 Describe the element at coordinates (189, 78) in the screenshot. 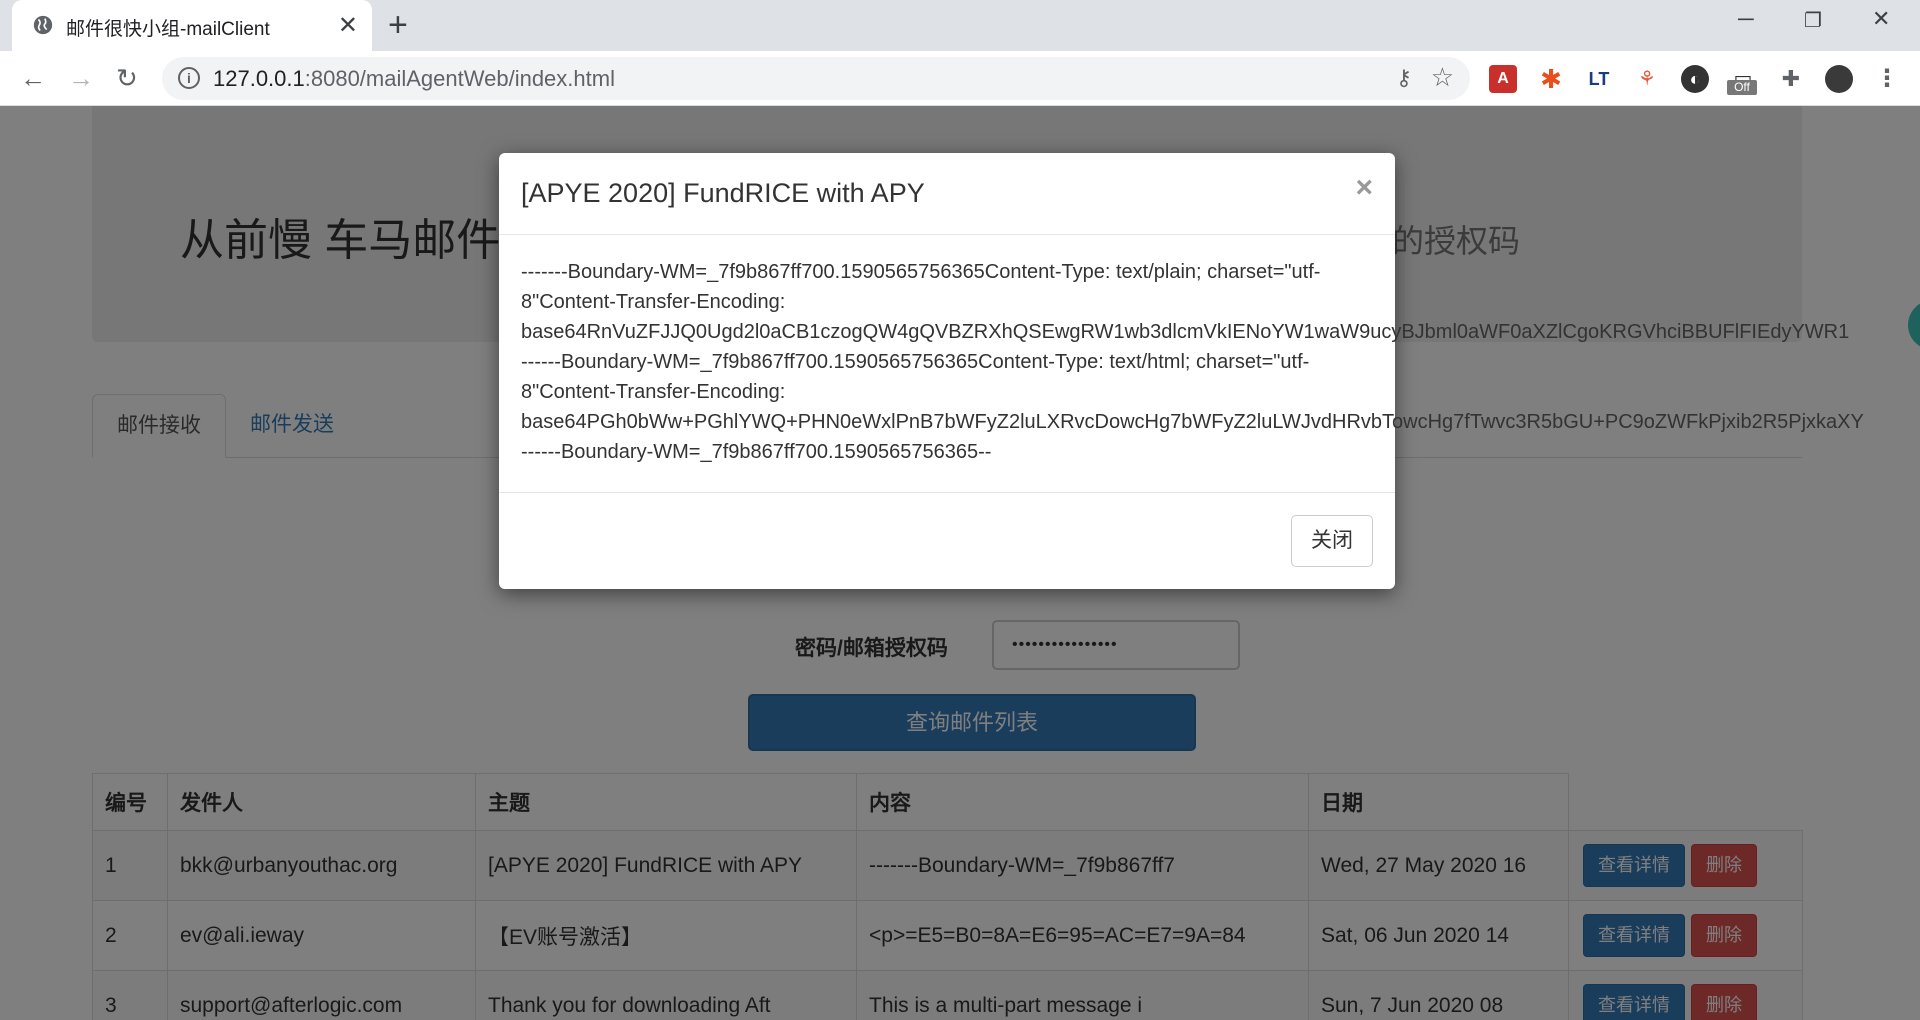

I see `site-info-icon: i` at that location.